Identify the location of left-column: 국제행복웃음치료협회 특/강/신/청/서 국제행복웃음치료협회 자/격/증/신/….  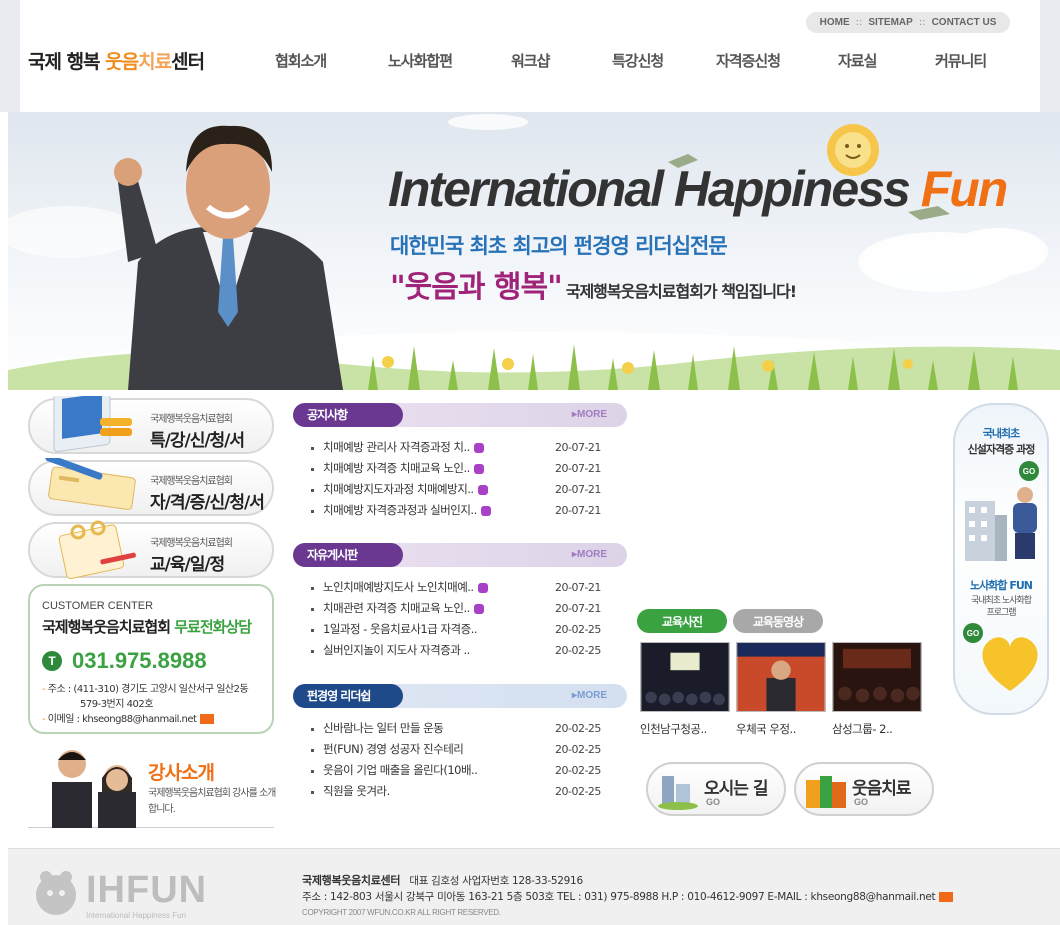
(152, 612).